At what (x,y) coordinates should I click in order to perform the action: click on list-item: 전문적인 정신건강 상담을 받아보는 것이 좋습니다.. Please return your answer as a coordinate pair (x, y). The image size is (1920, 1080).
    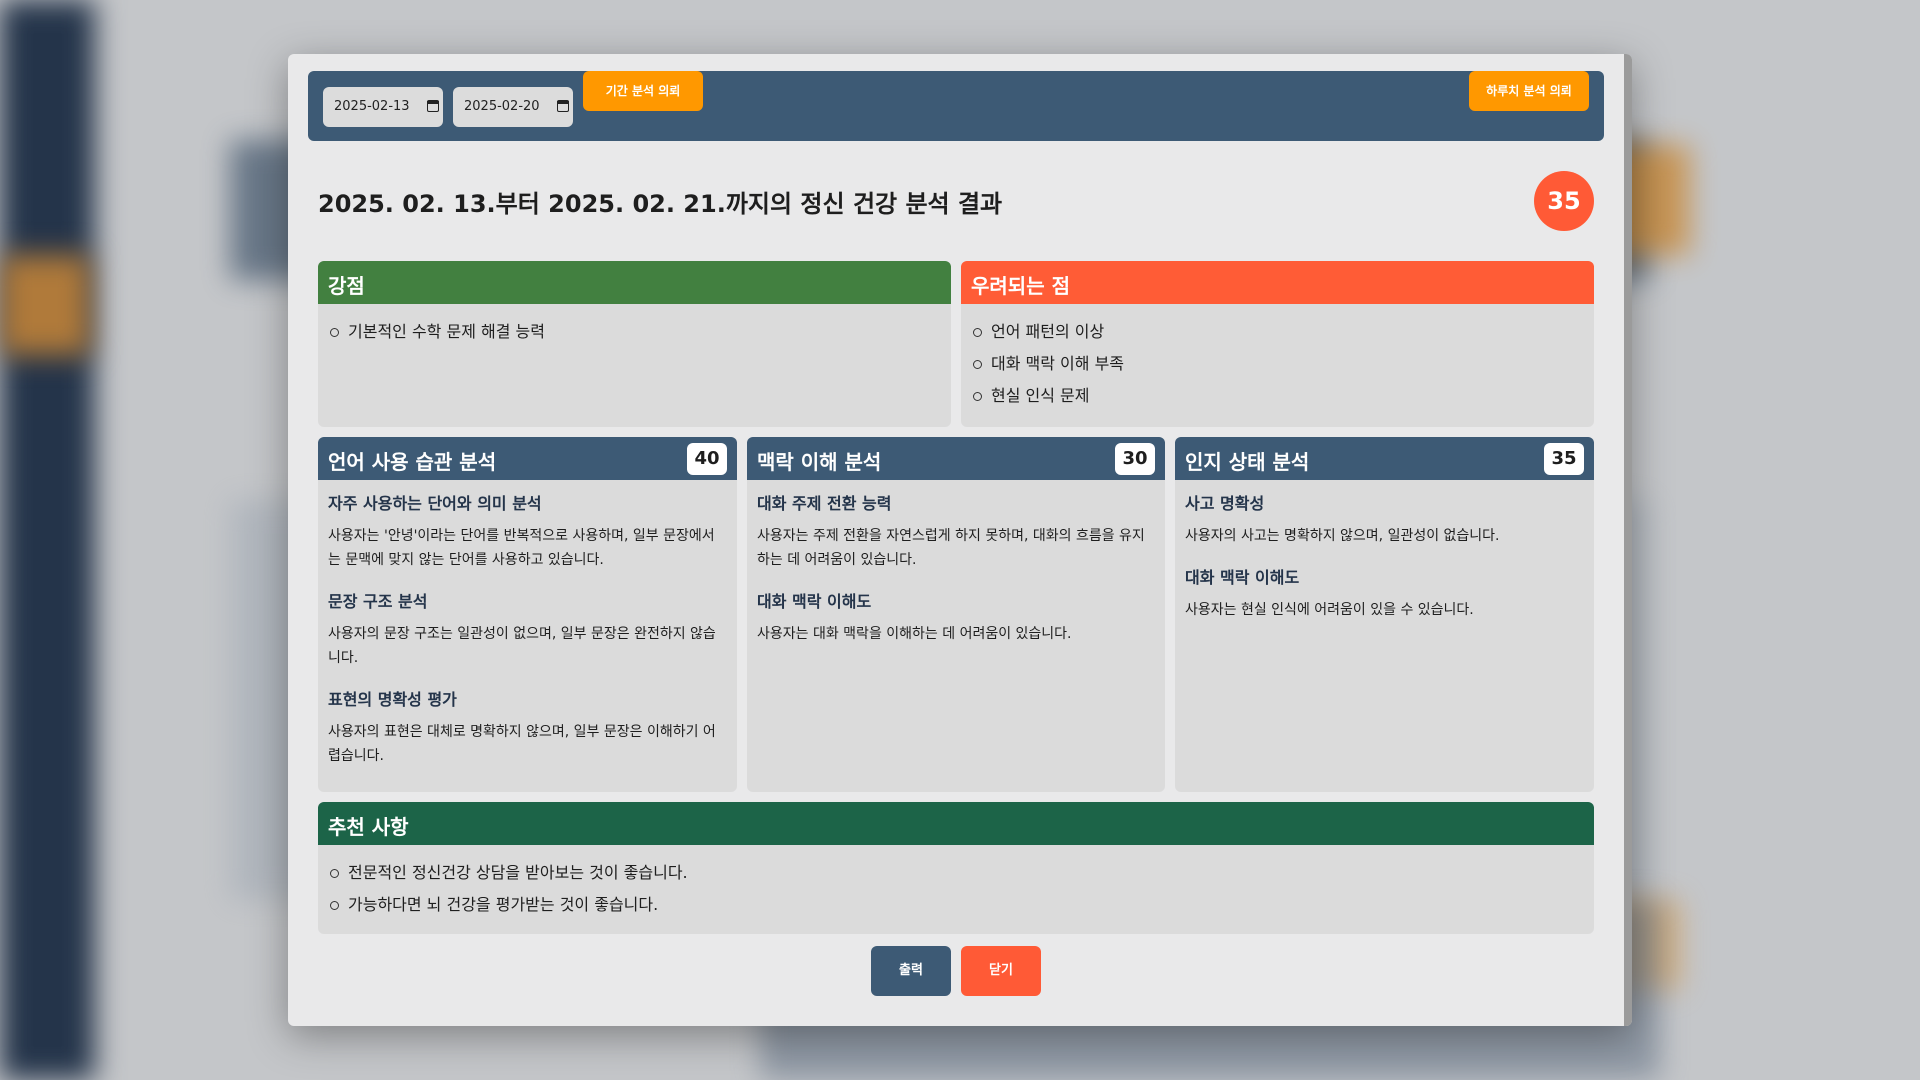
    Looking at the image, I should click on (962, 873).